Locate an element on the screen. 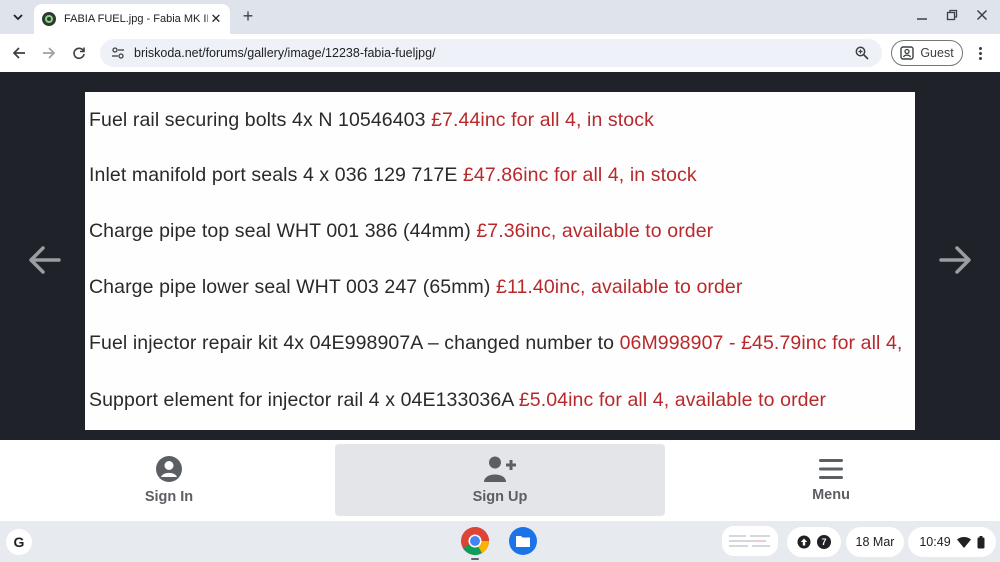 This screenshot has width=1000, height=562. menu-button: Menu is located at coordinates (831, 480).